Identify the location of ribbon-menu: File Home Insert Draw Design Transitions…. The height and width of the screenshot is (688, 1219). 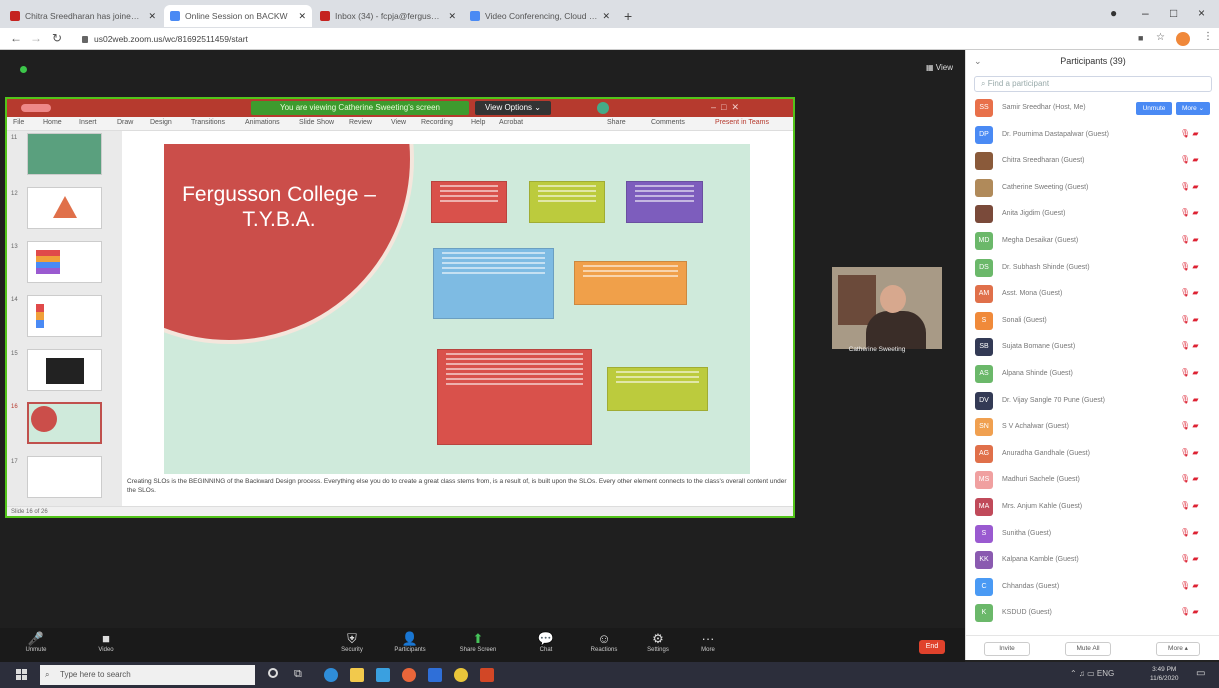
(400, 124).